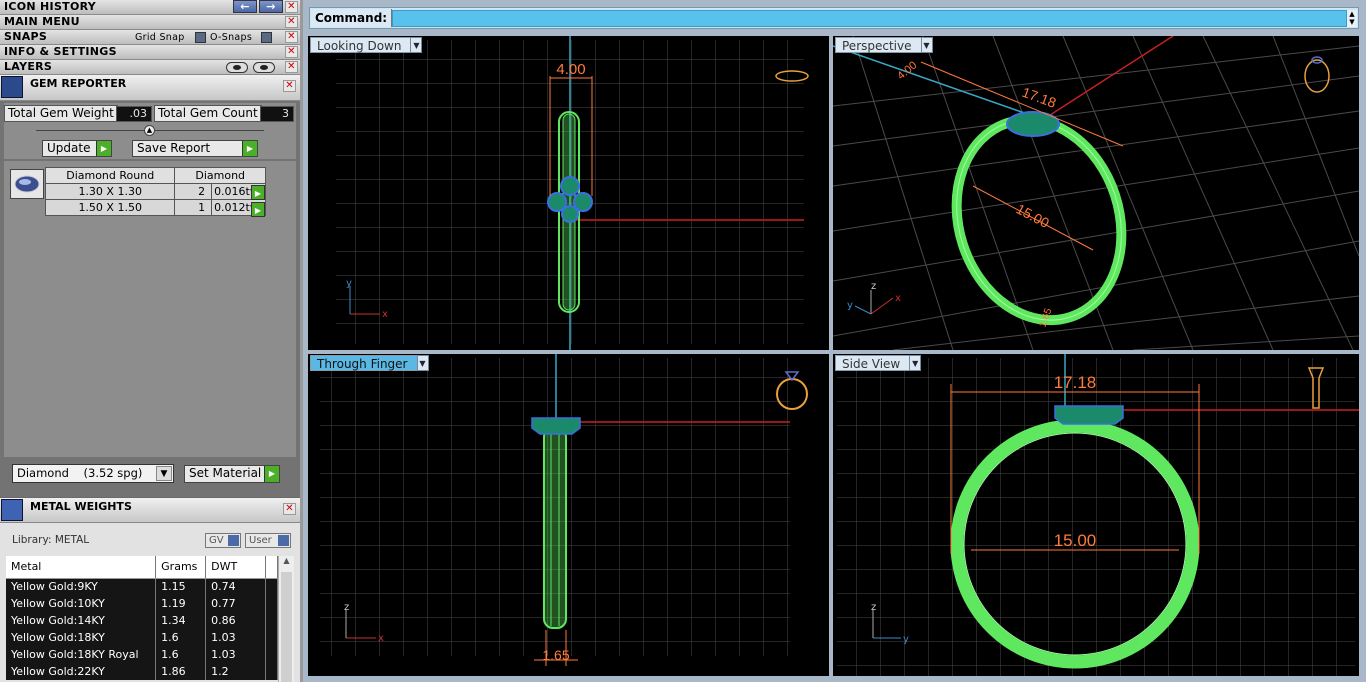  Describe the element at coordinates (877, 46) in the screenshot. I see `viewport-name: Perspective` at that location.